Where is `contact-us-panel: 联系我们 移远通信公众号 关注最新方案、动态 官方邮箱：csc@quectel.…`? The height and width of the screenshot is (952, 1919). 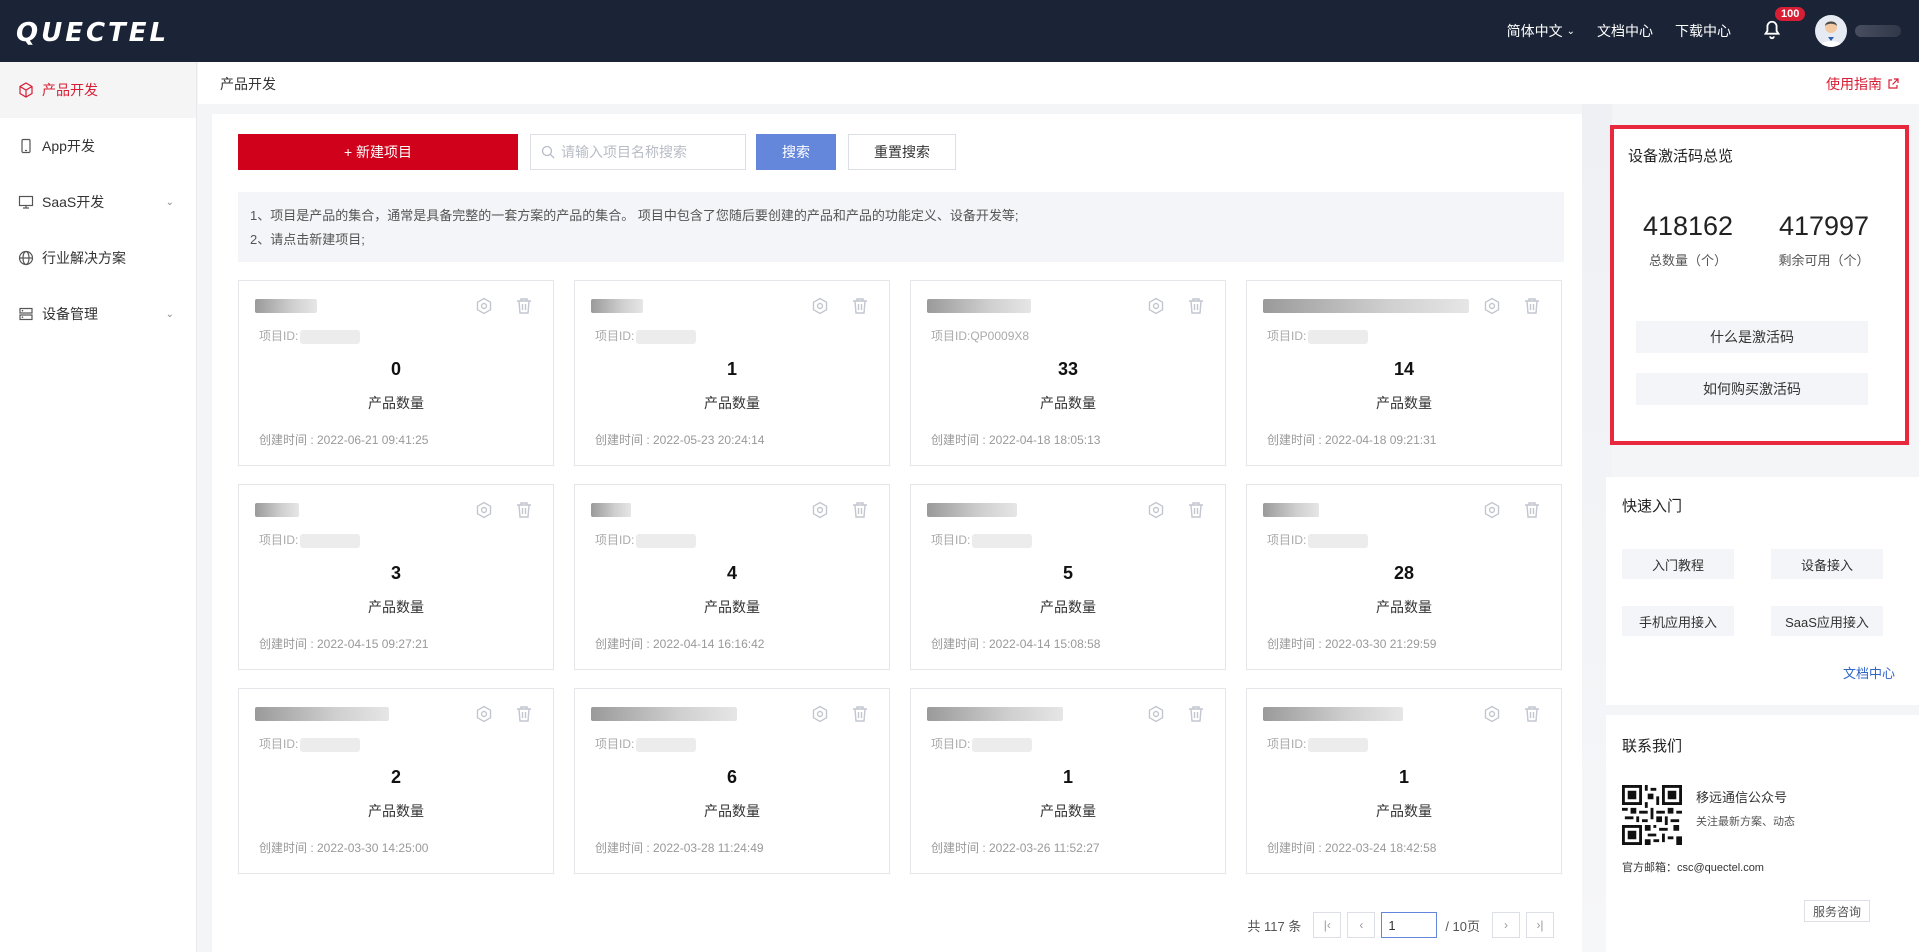 contact-us-panel: 联系我们 移远通信公众号 关注最新方案、动态 官方邮箱：csc@quectel.… is located at coordinates (1762, 833).